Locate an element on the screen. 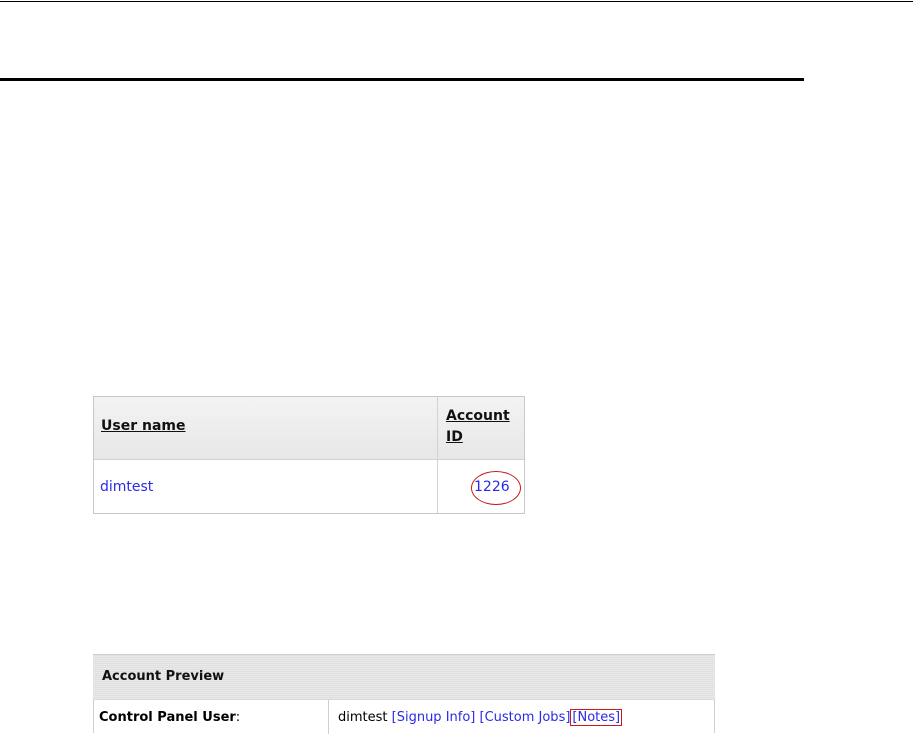 This screenshot has height=734, width=913. users-table: User name Account ID dimtest 1226 is located at coordinates (309, 455).